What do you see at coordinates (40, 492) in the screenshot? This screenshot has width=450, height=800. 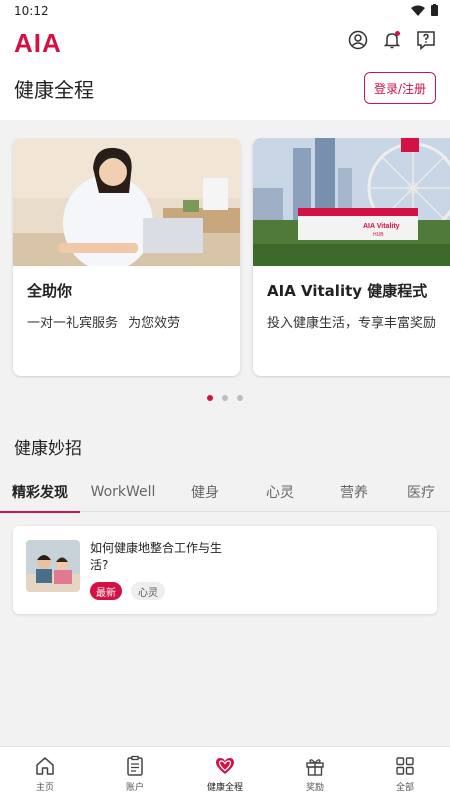 I see `tab-discover: 精彩发现` at bounding box center [40, 492].